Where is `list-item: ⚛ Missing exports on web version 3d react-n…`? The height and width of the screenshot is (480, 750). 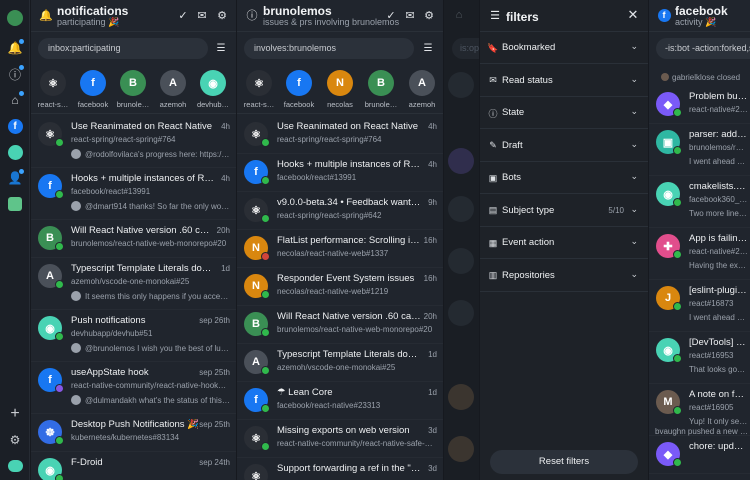
list-item: ⚛ Missing exports on web version 3d react-n… is located at coordinates (340, 439).